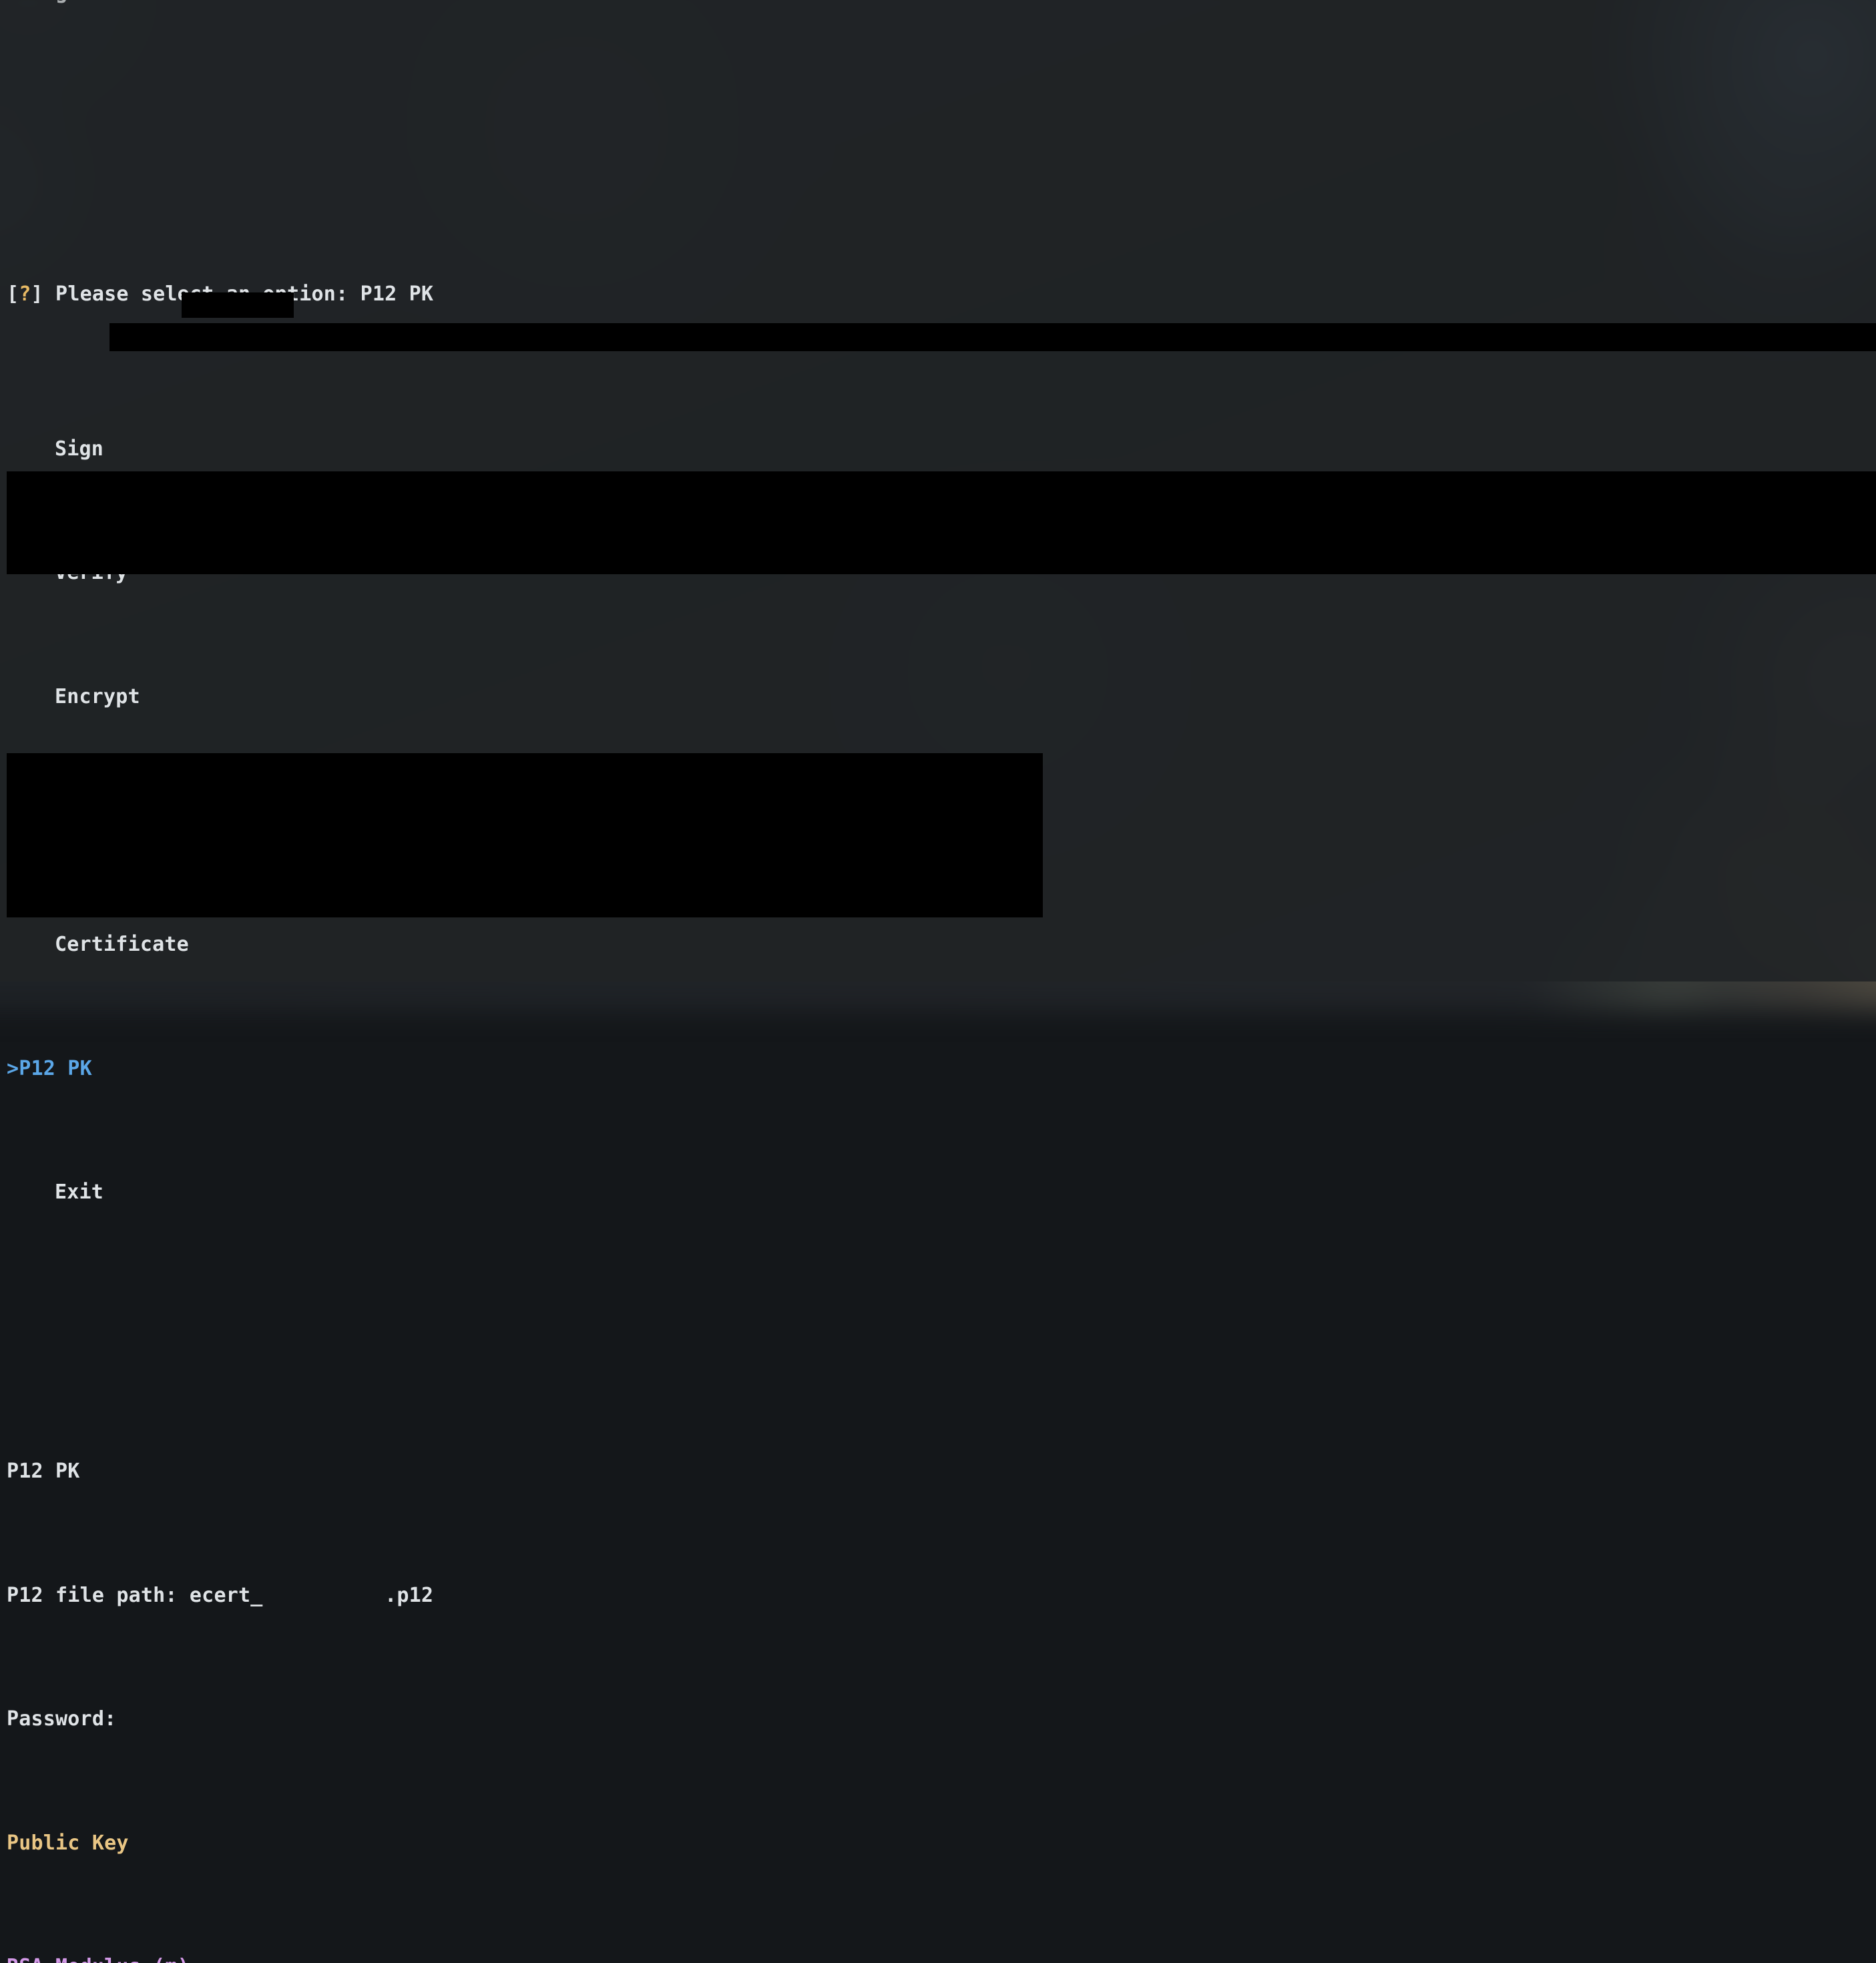  What do you see at coordinates (238, 305) in the screenshot?
I see `redaction-bar-filename` at bounding box center [238, 305].